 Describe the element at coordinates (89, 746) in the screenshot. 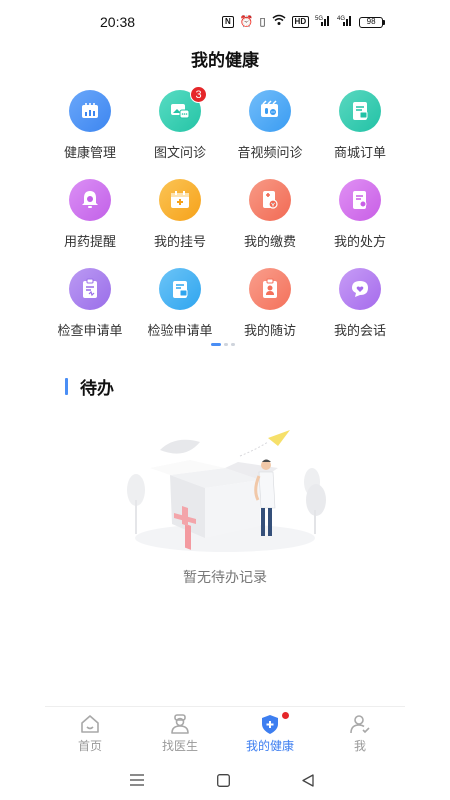

I see `tab-label: 首页` at that location.